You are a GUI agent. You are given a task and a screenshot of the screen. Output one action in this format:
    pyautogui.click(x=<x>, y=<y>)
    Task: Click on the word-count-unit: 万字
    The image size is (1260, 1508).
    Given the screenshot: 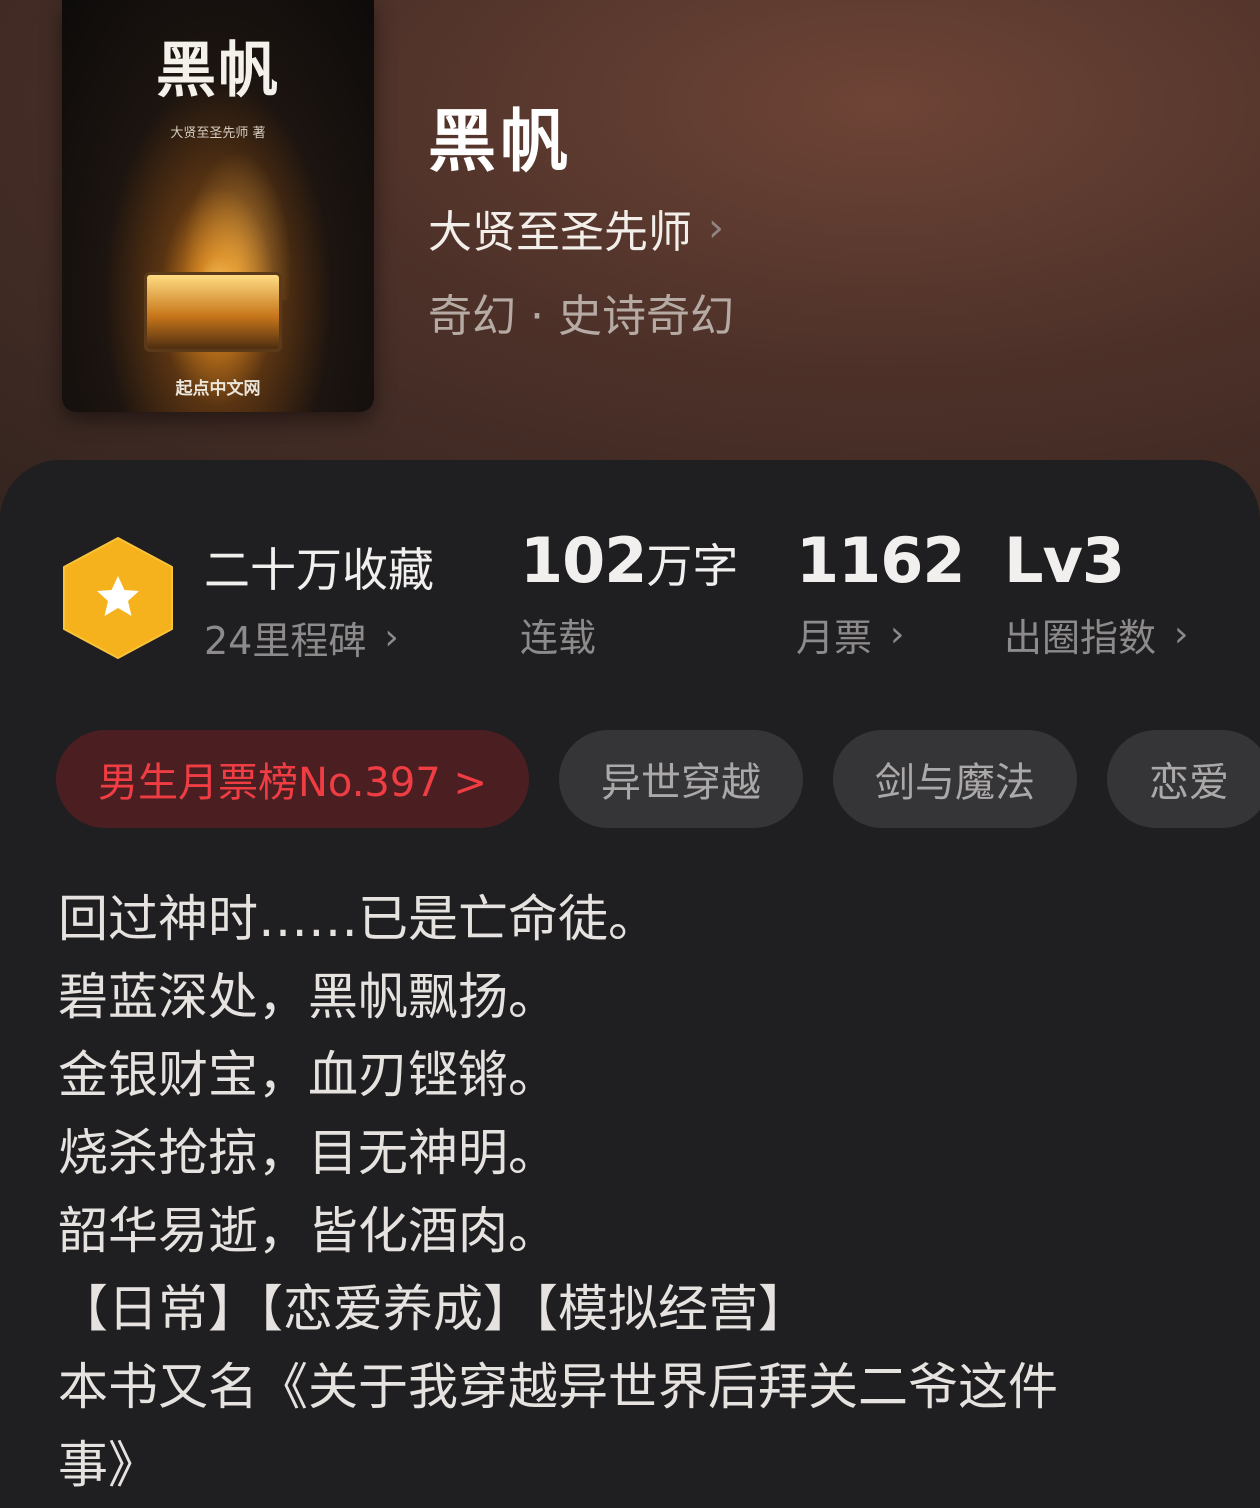 What is the action you would take?
    pyautogui.click(x=692, y=566)
    